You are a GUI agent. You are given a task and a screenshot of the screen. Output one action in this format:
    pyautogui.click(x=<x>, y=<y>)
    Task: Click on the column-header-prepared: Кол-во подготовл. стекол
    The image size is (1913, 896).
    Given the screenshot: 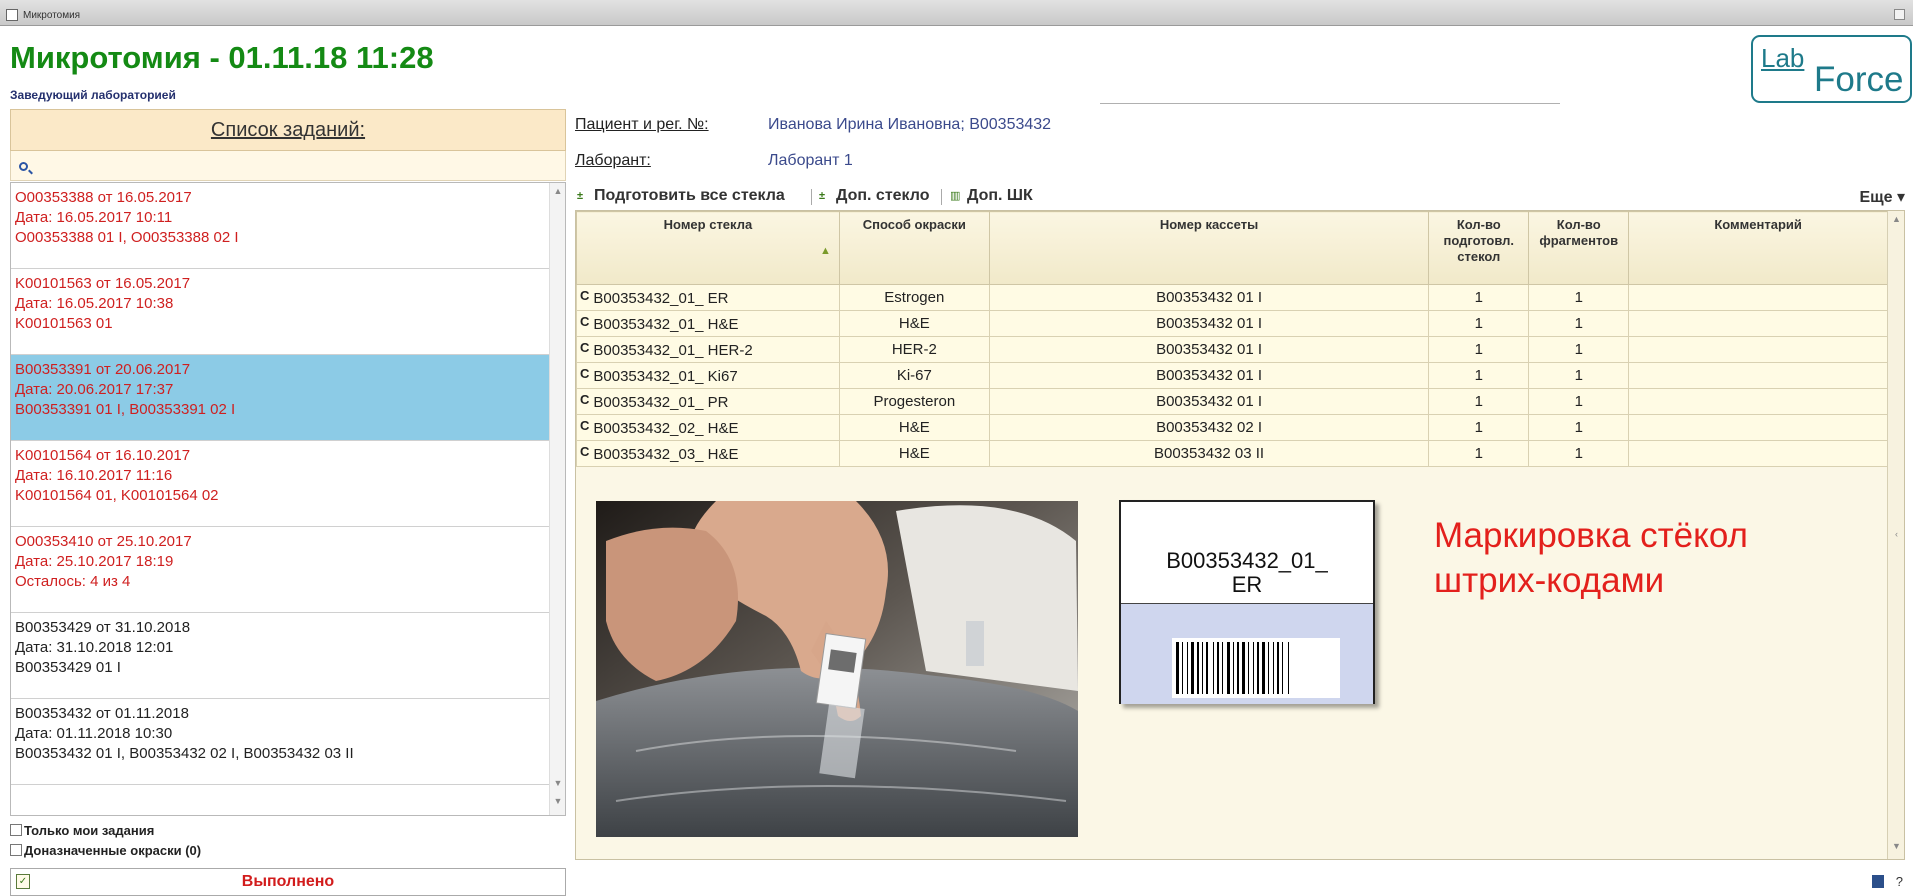 What is the action you would take?
    pyautogui.click(x=1479, y=248)
    